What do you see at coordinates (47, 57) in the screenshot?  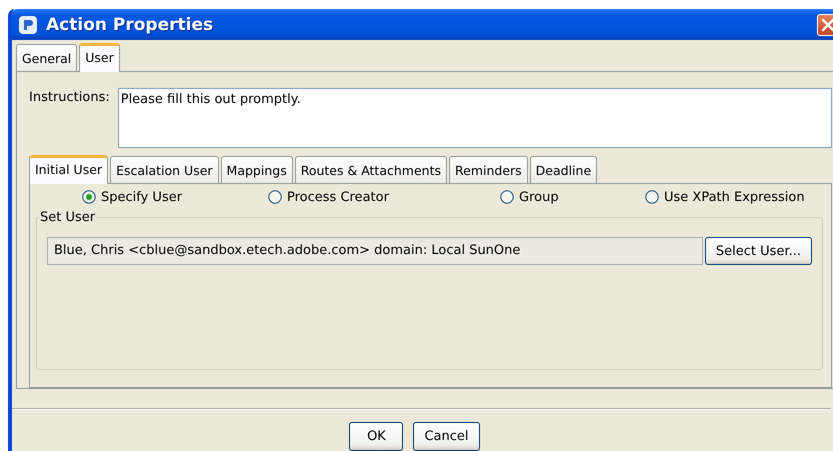 I see `tab: General` at bounding box center [47, 57].